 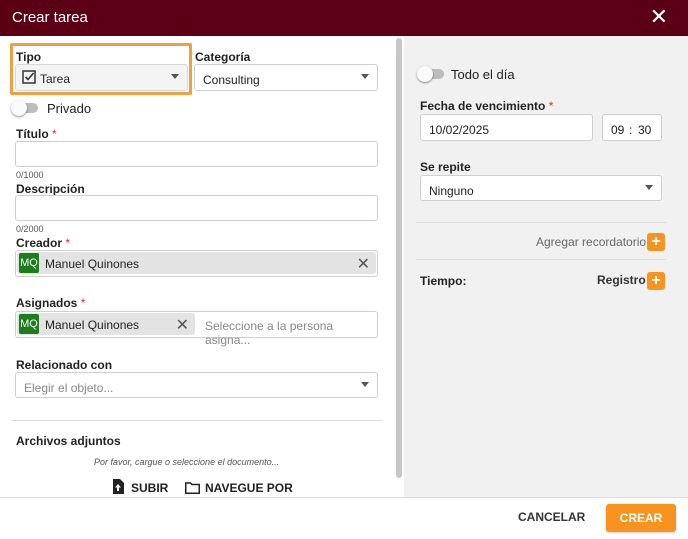 I want to click on close-icon: ✕, so click(x=659, y=17).